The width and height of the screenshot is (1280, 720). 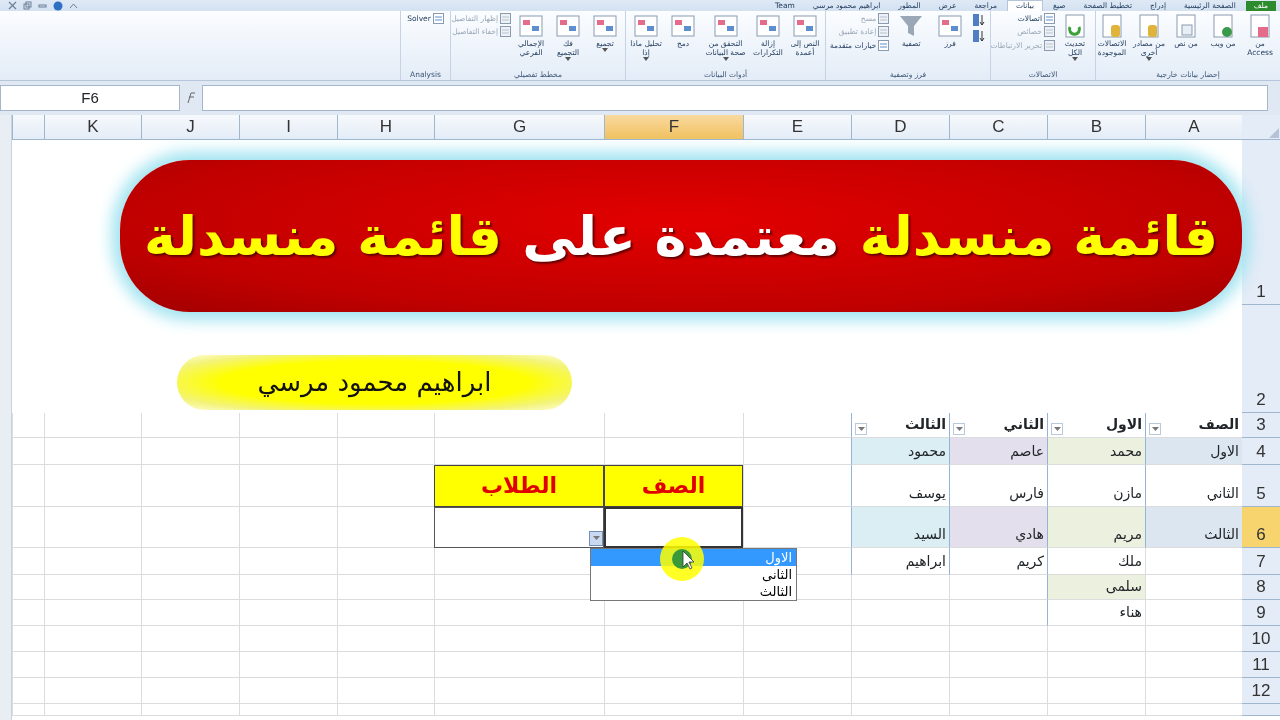 What do you see at coordinates (1261, 425) in the screenshot?
I see `row-header: 3` at bounding box center [1261, 425].